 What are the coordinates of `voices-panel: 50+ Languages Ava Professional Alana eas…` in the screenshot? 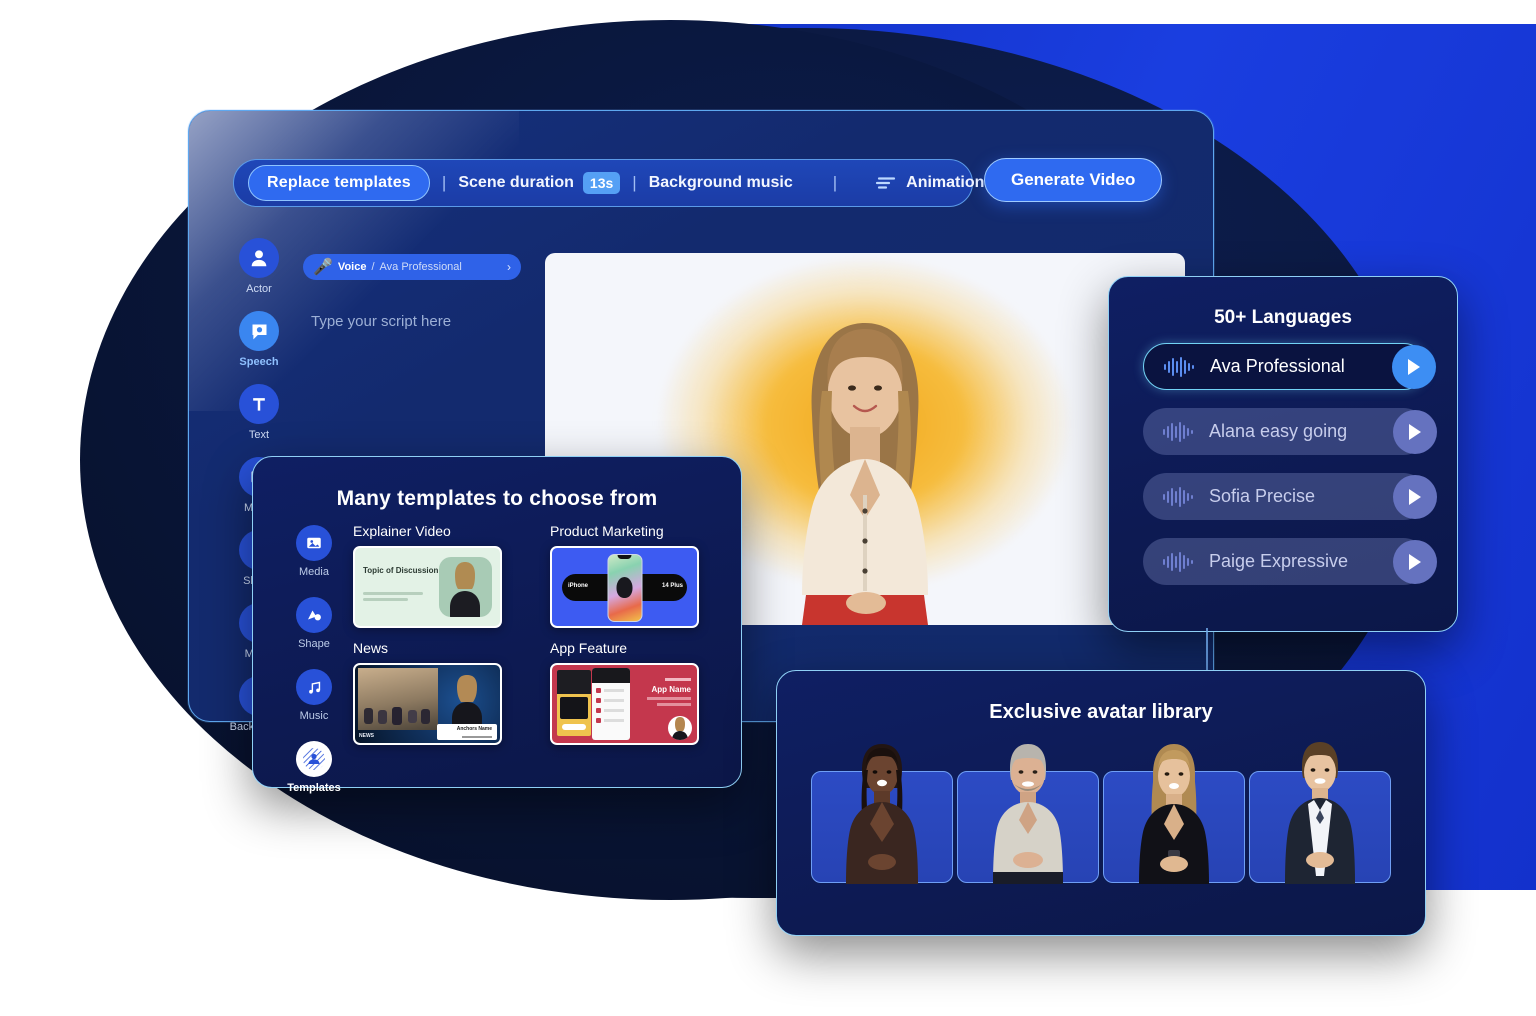 It's located at (1283, 454).